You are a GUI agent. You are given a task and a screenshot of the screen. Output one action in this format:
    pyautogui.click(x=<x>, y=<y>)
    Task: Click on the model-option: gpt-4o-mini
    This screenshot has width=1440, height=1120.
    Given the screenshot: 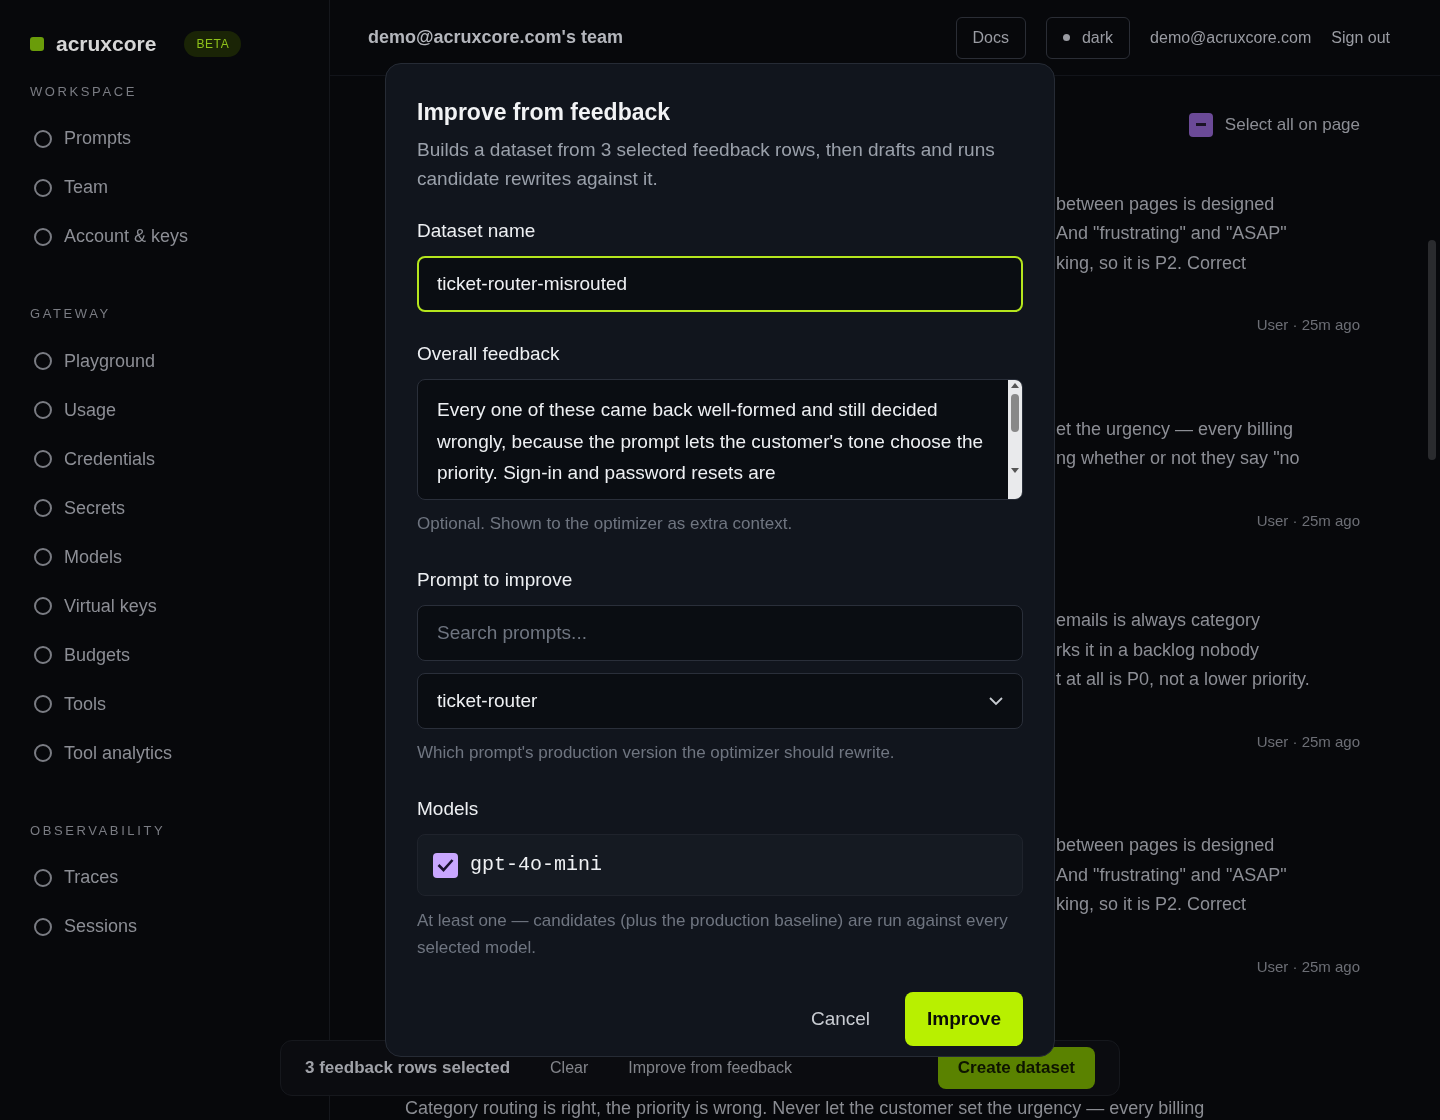 What is the action you would take?
    pyautogui.click(x=720, y=865)
    